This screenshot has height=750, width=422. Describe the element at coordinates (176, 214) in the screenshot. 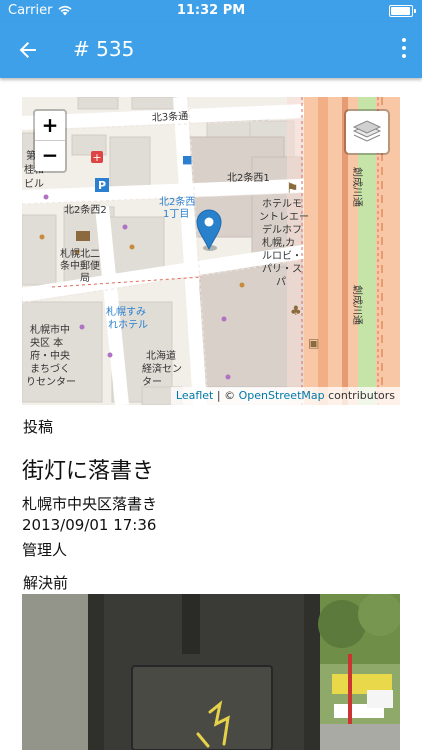

I see `map-label: 1丁目` at that location.